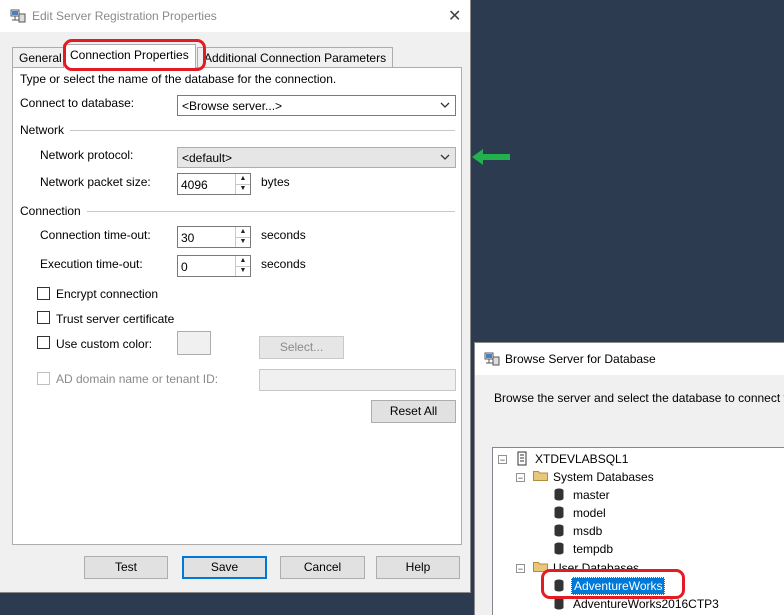  Describe the element at coordinates (316, 157) in the screenshot. I see `network-protocol-combo: <default>` at that location.